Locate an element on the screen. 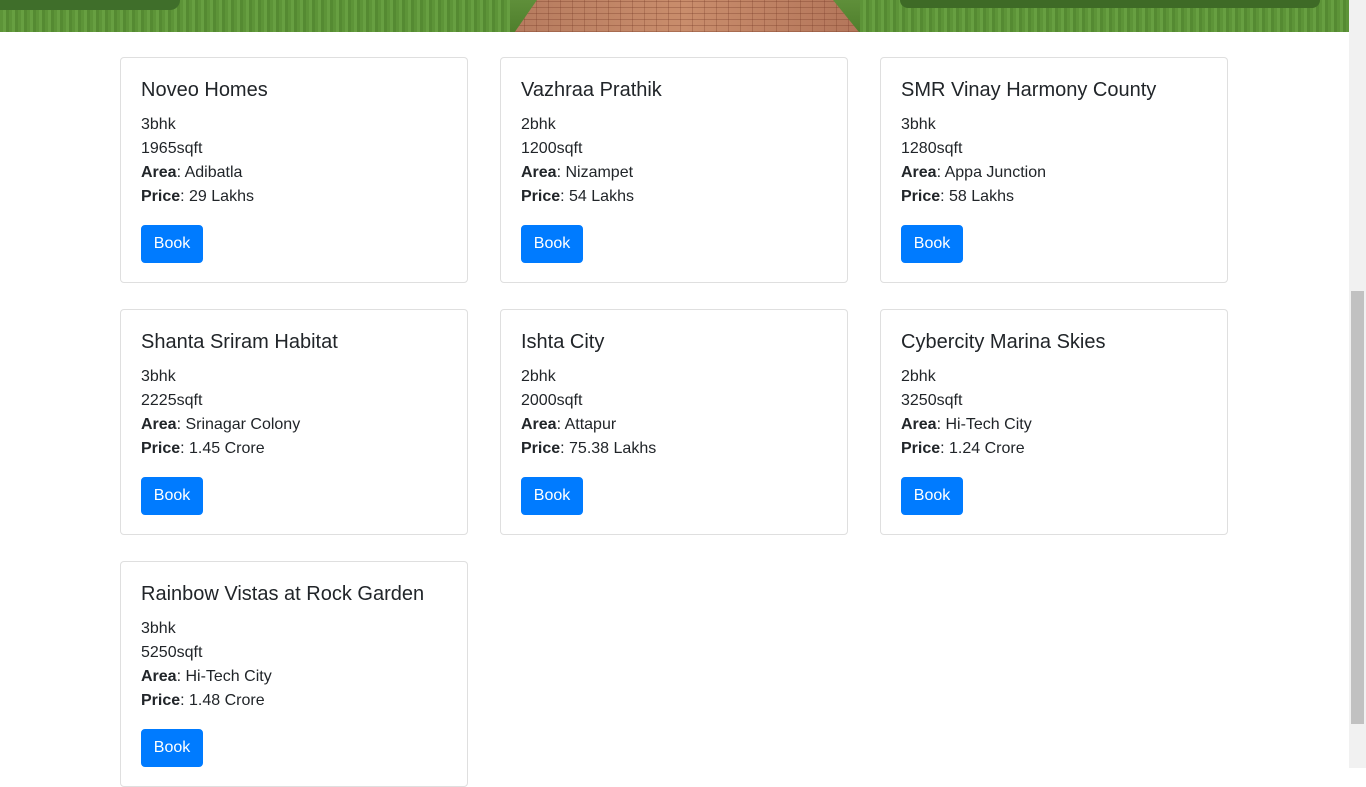 The image size is (1366, 787). area-value: Srinagar Colony is located at coordinates (243, 424).